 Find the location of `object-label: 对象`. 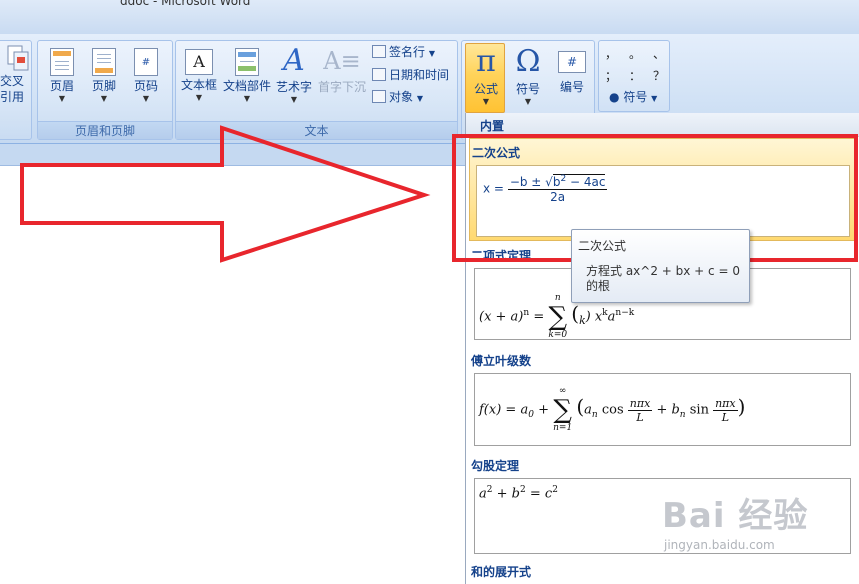

object-label: 对象 is located at coordinates (401, 97).